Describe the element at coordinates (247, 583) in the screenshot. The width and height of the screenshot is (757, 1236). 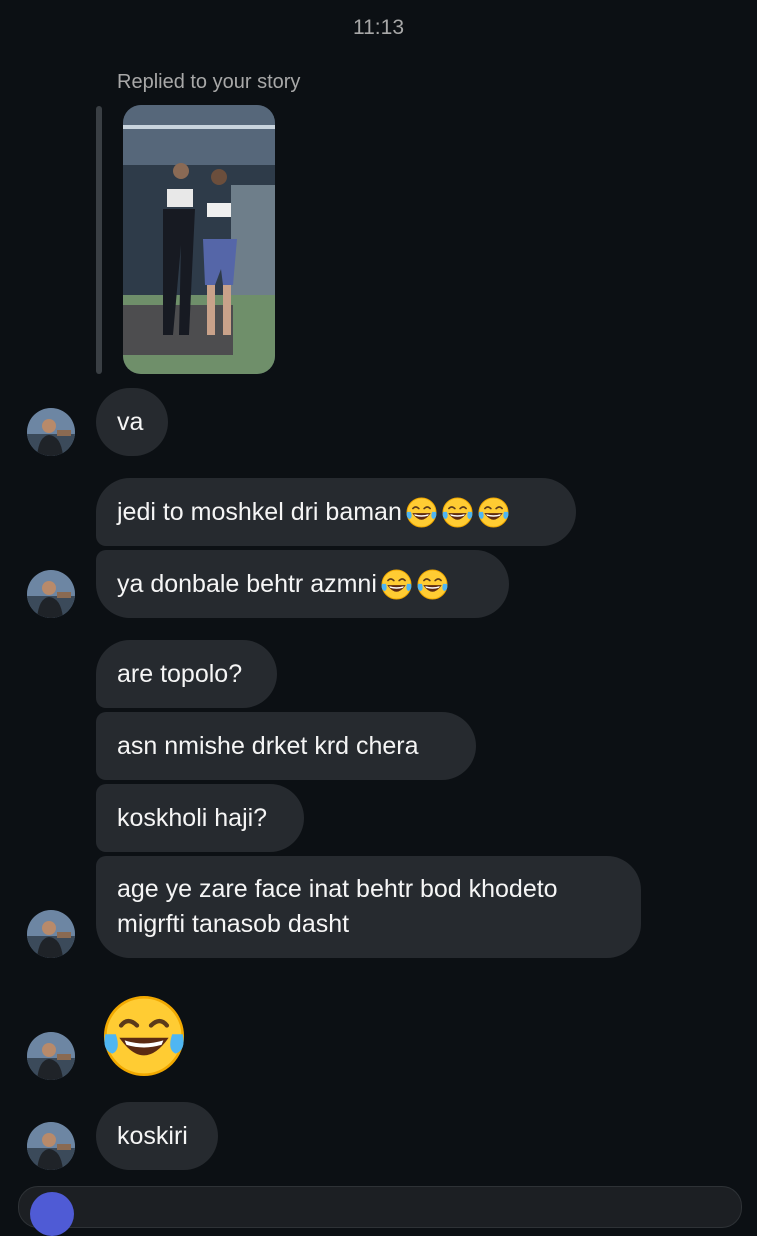
I see `message-text: ya donbale behtr azmni` at that location.